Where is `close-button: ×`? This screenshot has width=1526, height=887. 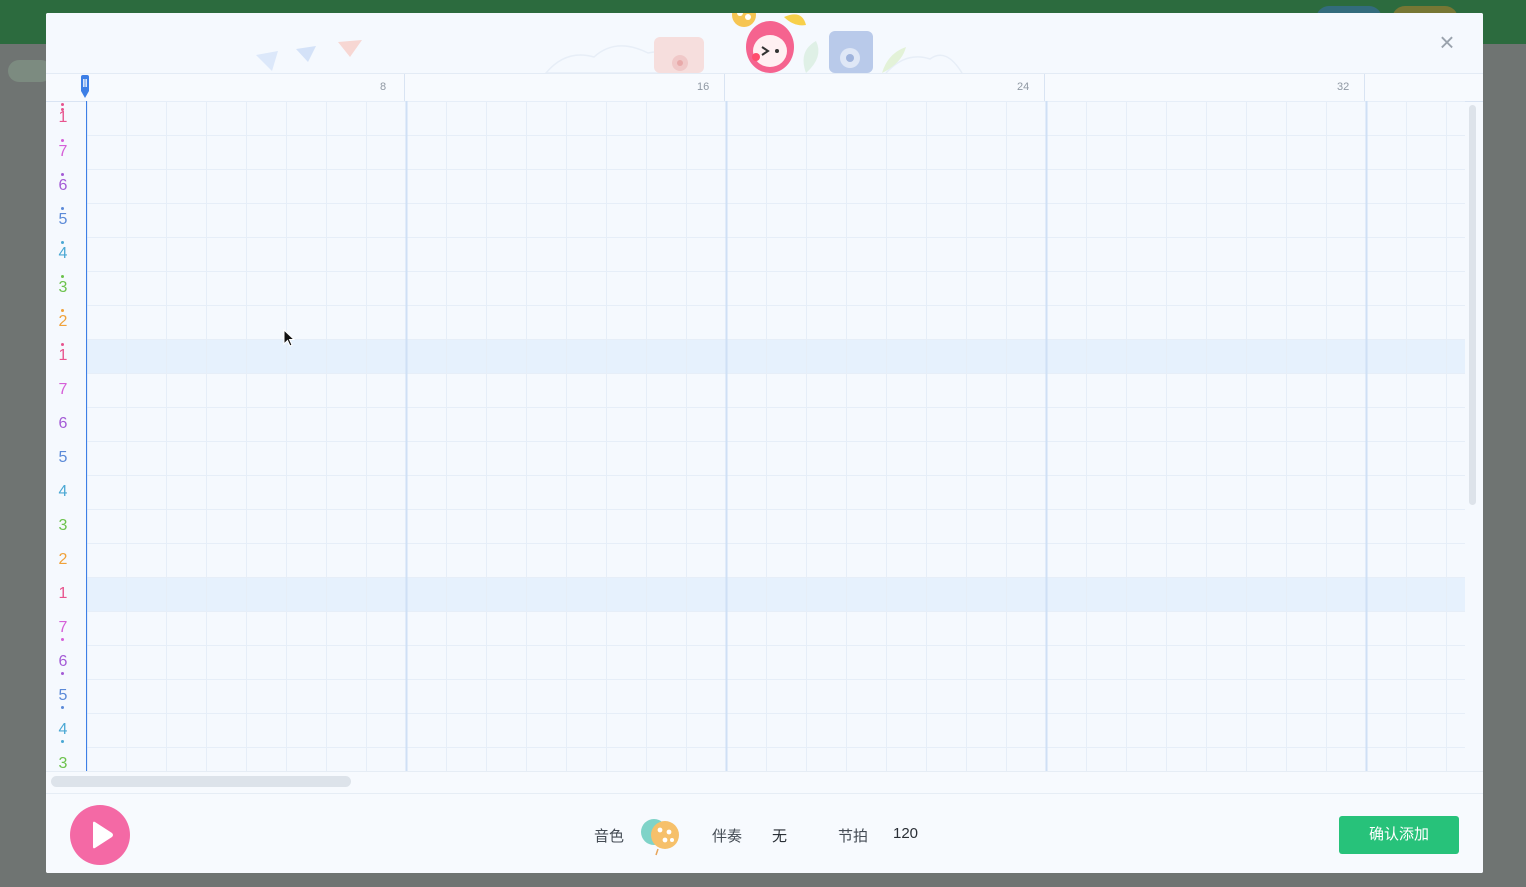 close-button: × is located at coordinates (1447, 42).